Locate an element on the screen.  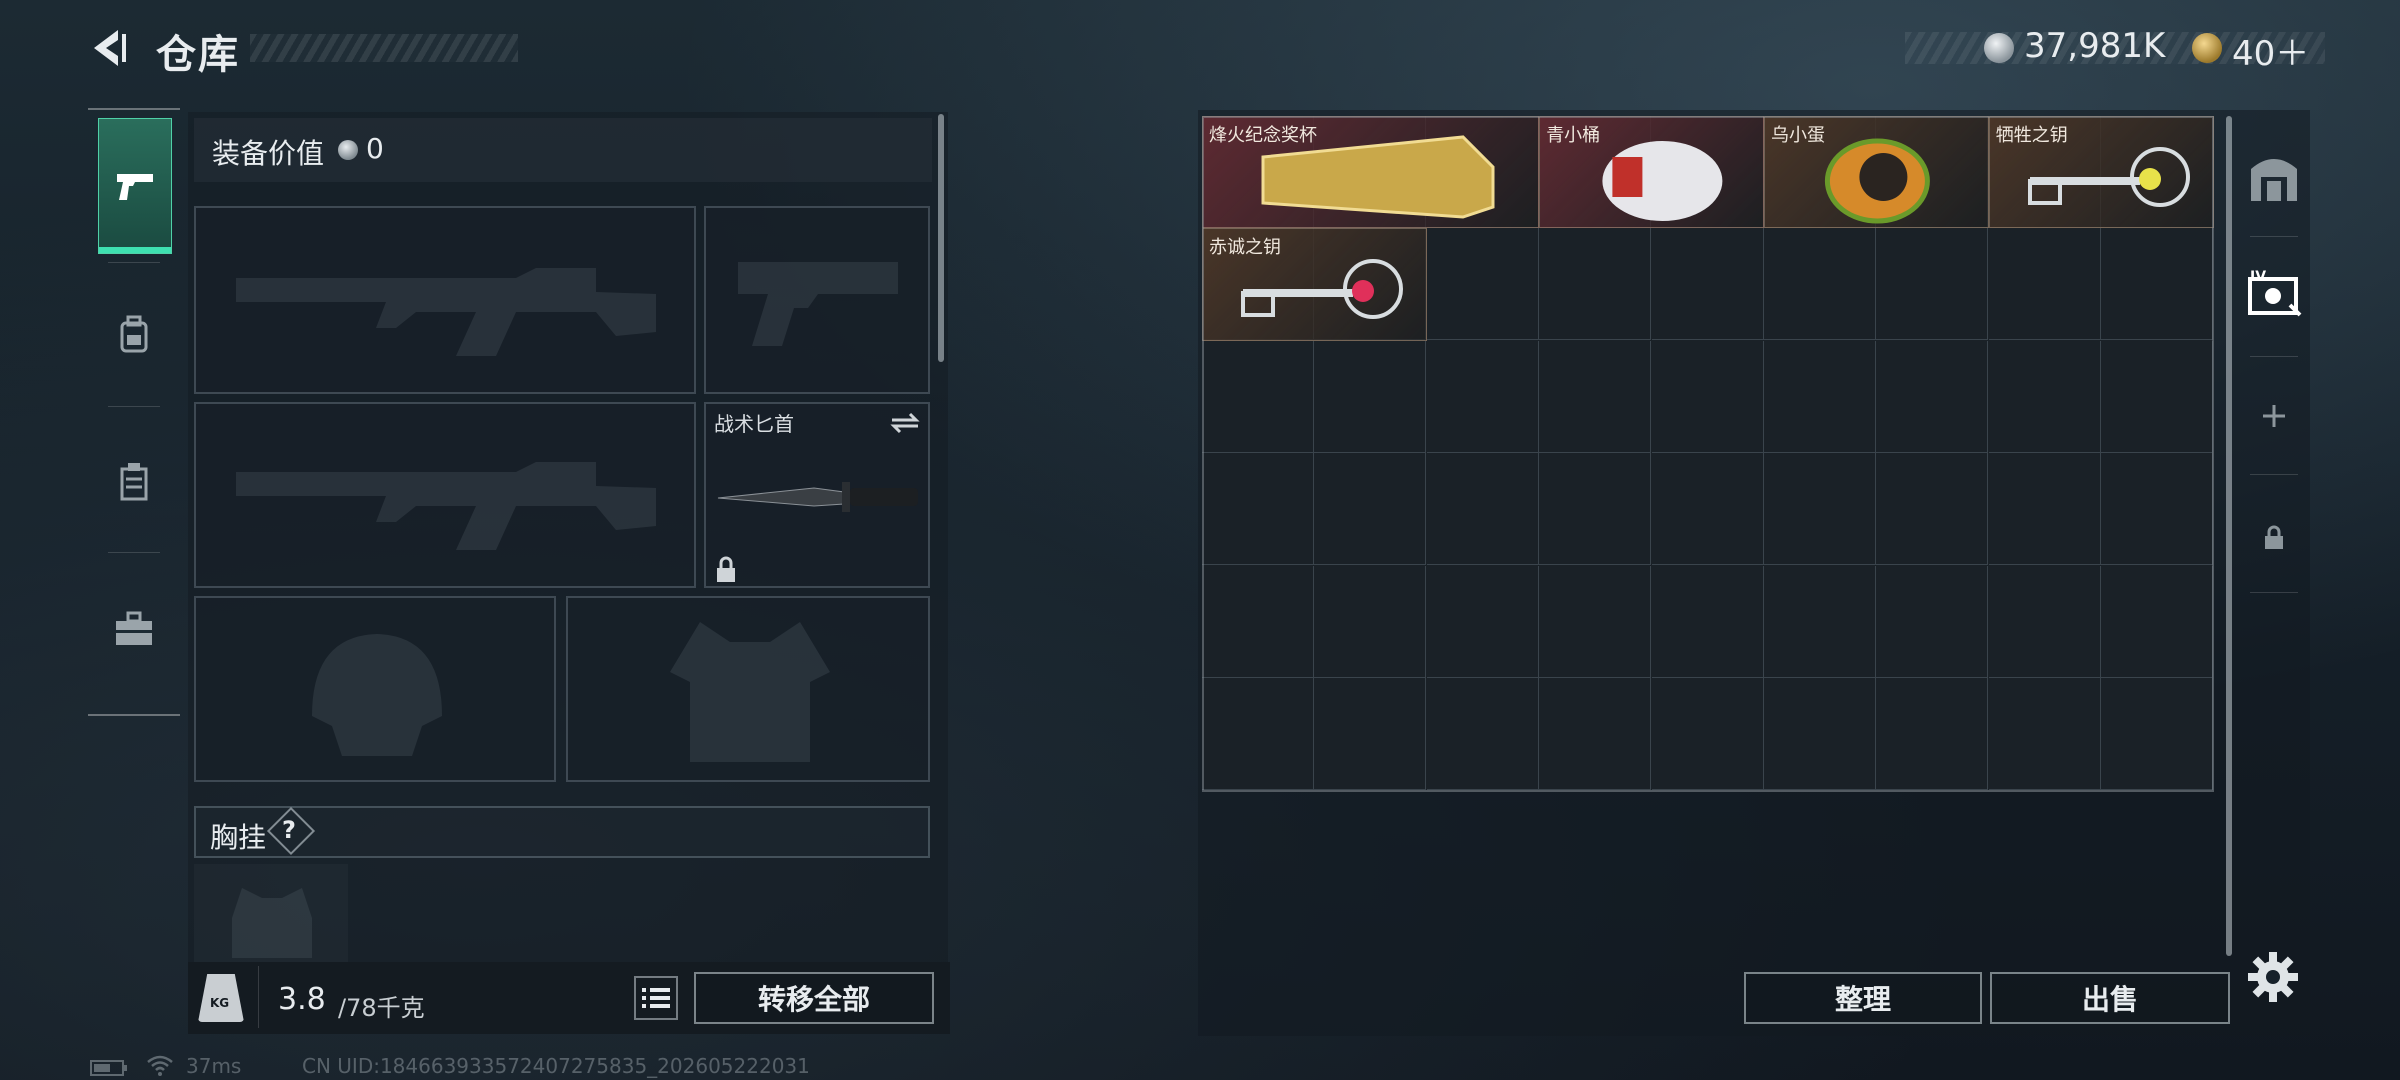
collection-button: IV is located at coordinates (2274, 294).